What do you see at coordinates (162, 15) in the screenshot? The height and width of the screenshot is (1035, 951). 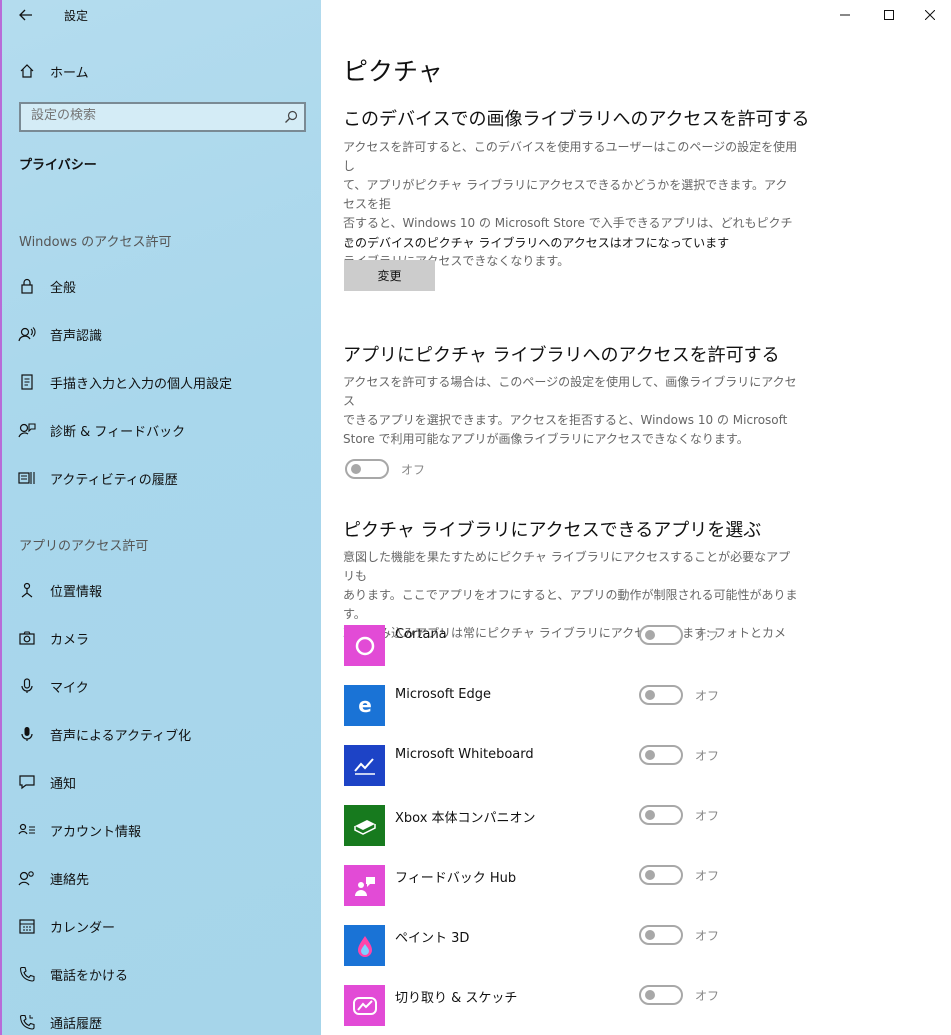 I see `title-bar: 設定` at bounding box center [162, 15].